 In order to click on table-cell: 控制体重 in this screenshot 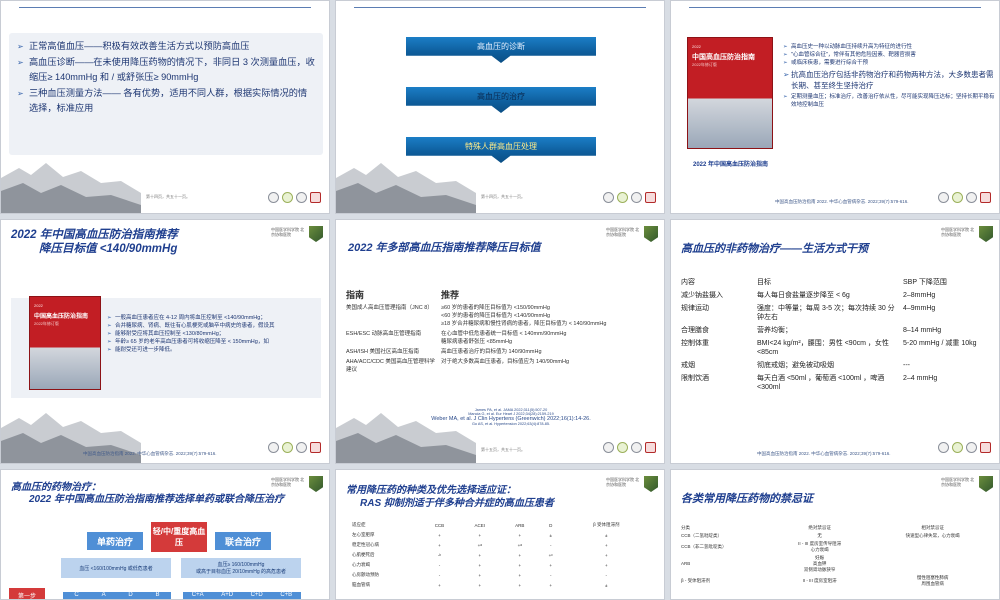, I will do `click(695, 343)`.